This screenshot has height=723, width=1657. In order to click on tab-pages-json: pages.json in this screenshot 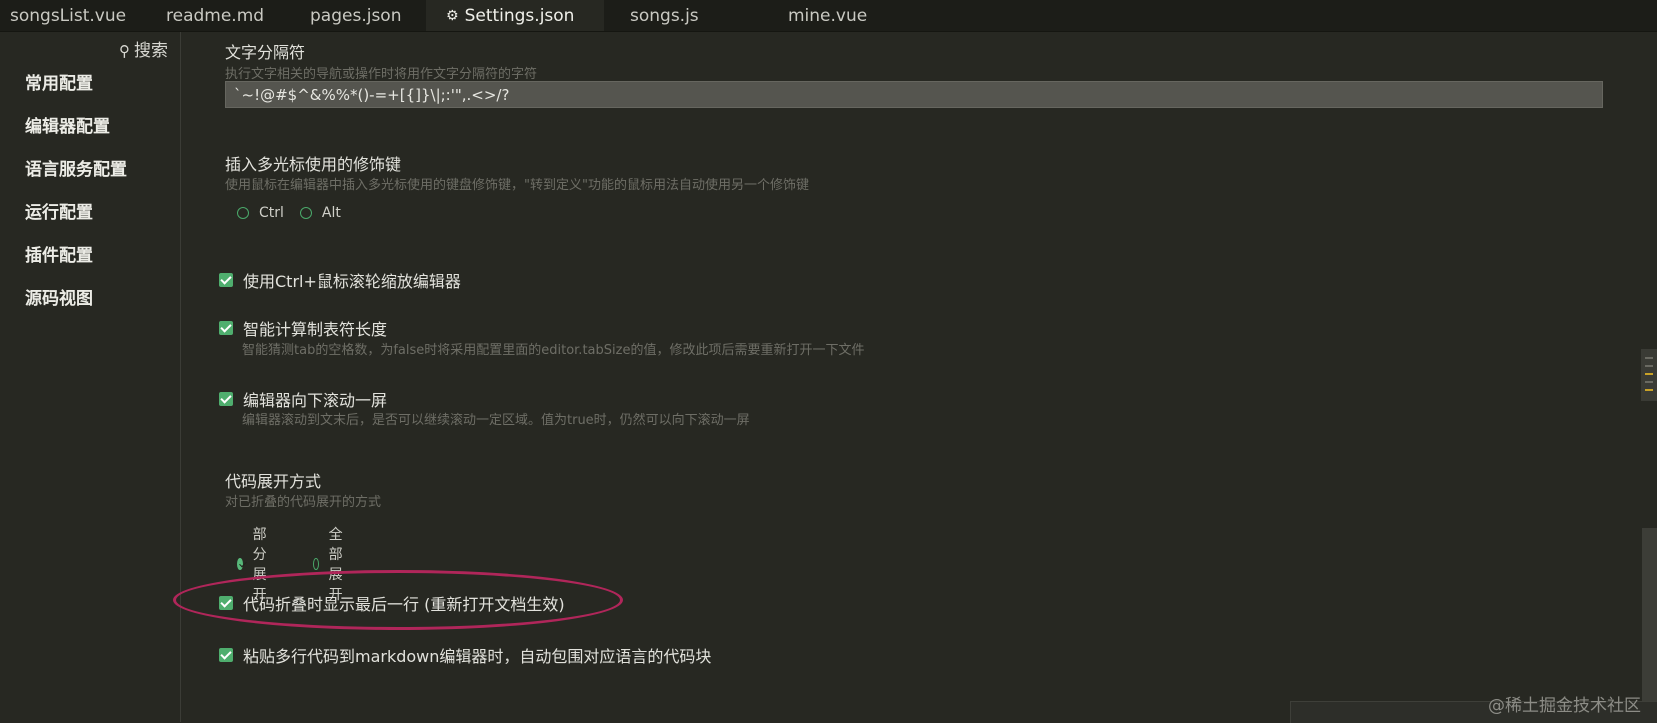, I will do `click(360, 15)`.